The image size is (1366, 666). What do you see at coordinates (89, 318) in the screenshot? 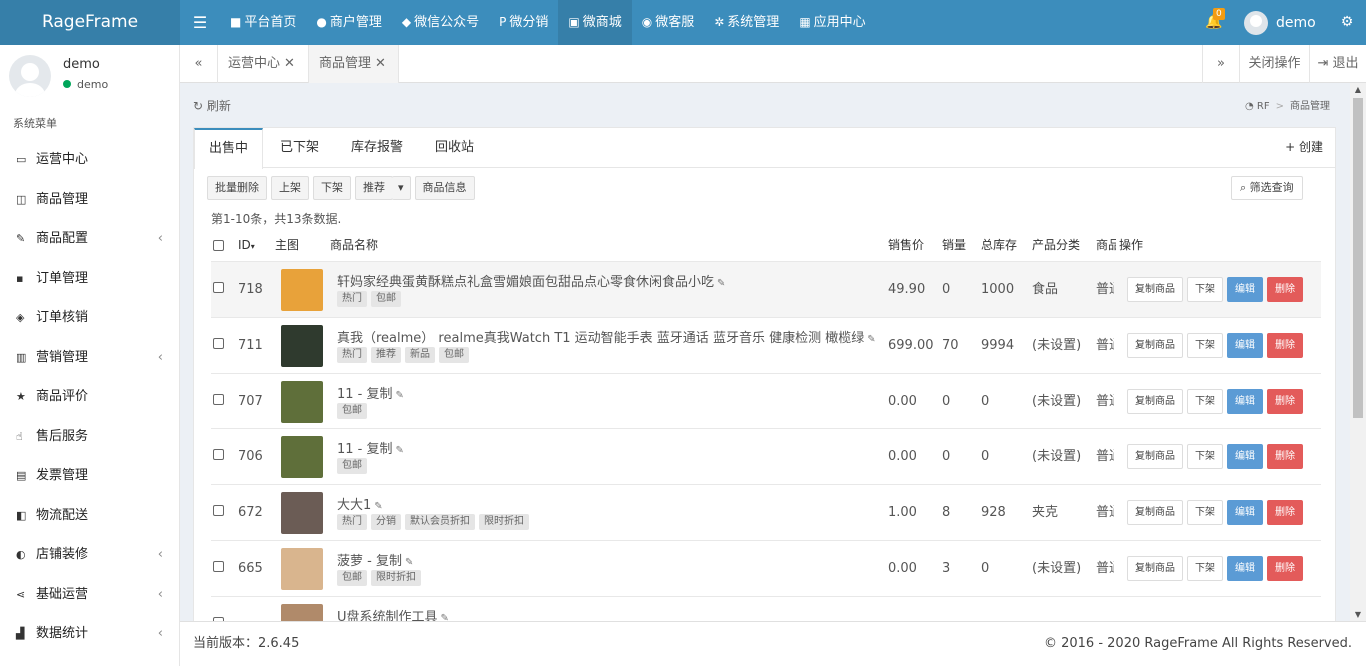
I see `sidebar-item-4: ◈ 订单核销` at bounding box center [89, 318].